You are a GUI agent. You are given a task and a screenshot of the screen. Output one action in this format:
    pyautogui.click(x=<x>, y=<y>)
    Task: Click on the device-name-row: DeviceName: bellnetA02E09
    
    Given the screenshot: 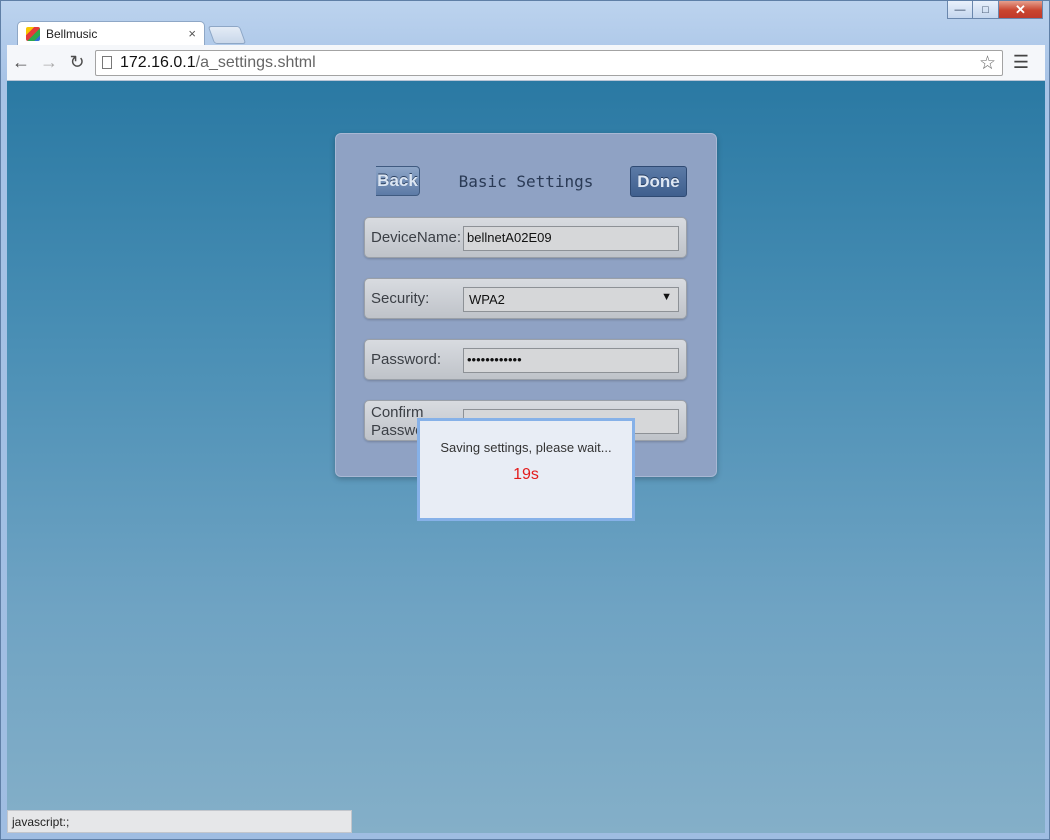 What is the action you would take?
    pyautogui.click(x=525, y=237)
    